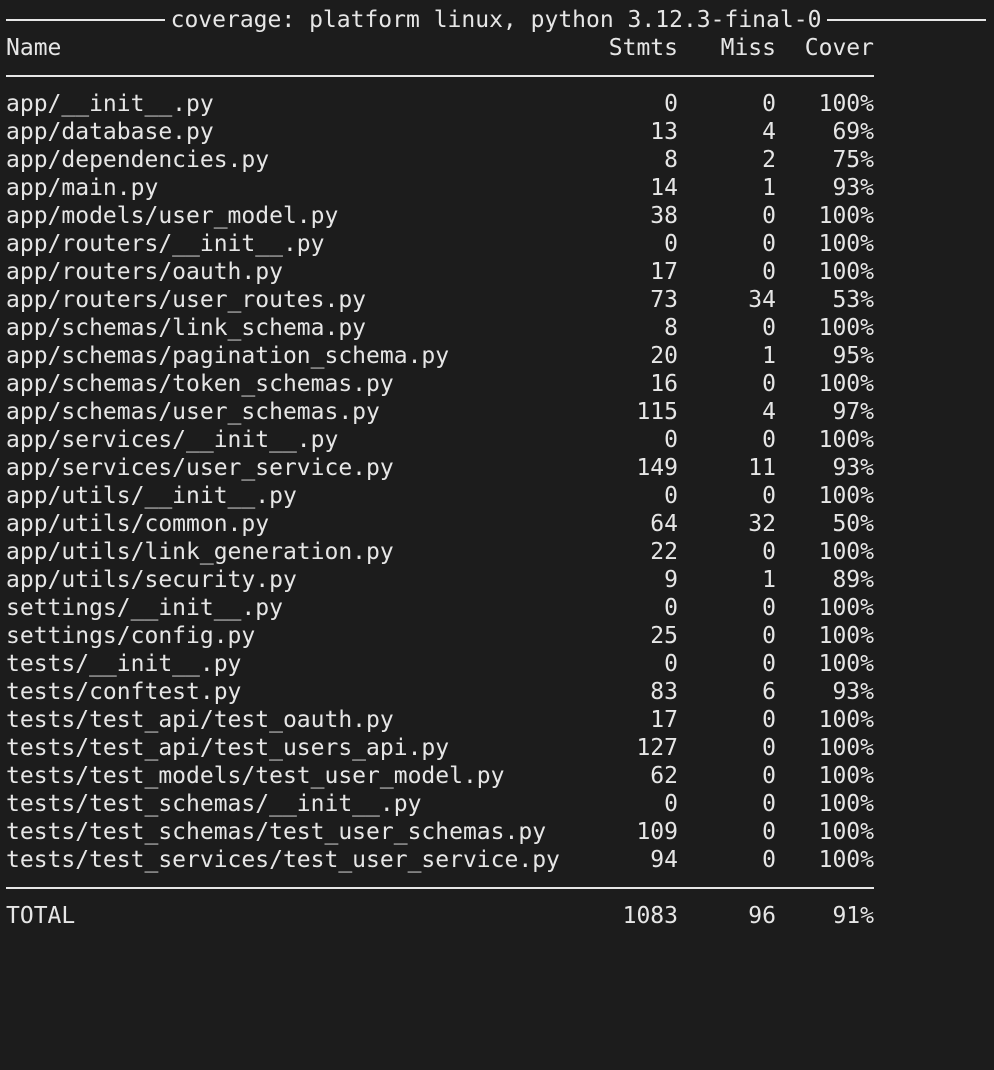 The height and width of the screenshot is (1070, 994). Describe the element at coordinates (255, 776) in the screenshot. I see `file-name: tests/test_models/test_user_model.py` at that location.